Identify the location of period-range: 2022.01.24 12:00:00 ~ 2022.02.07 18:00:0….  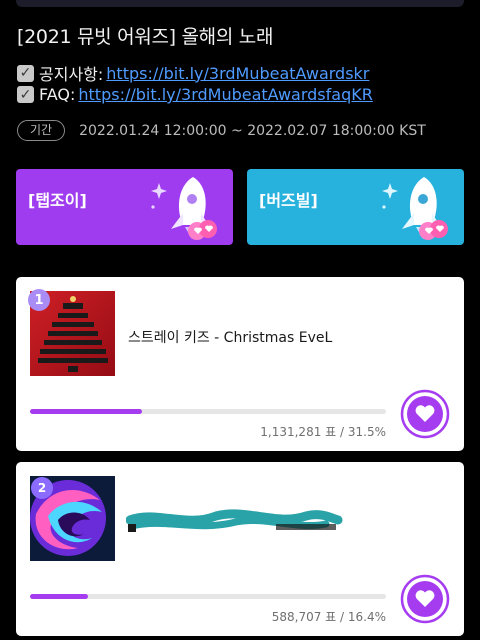
(252, 130).